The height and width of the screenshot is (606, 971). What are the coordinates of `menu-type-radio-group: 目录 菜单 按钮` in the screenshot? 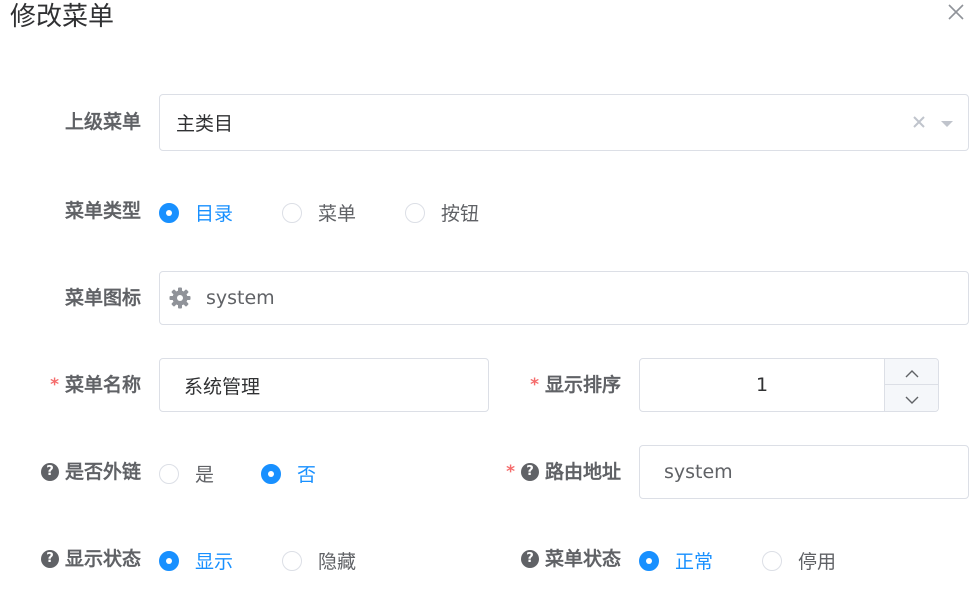 It's located at (319, 212).